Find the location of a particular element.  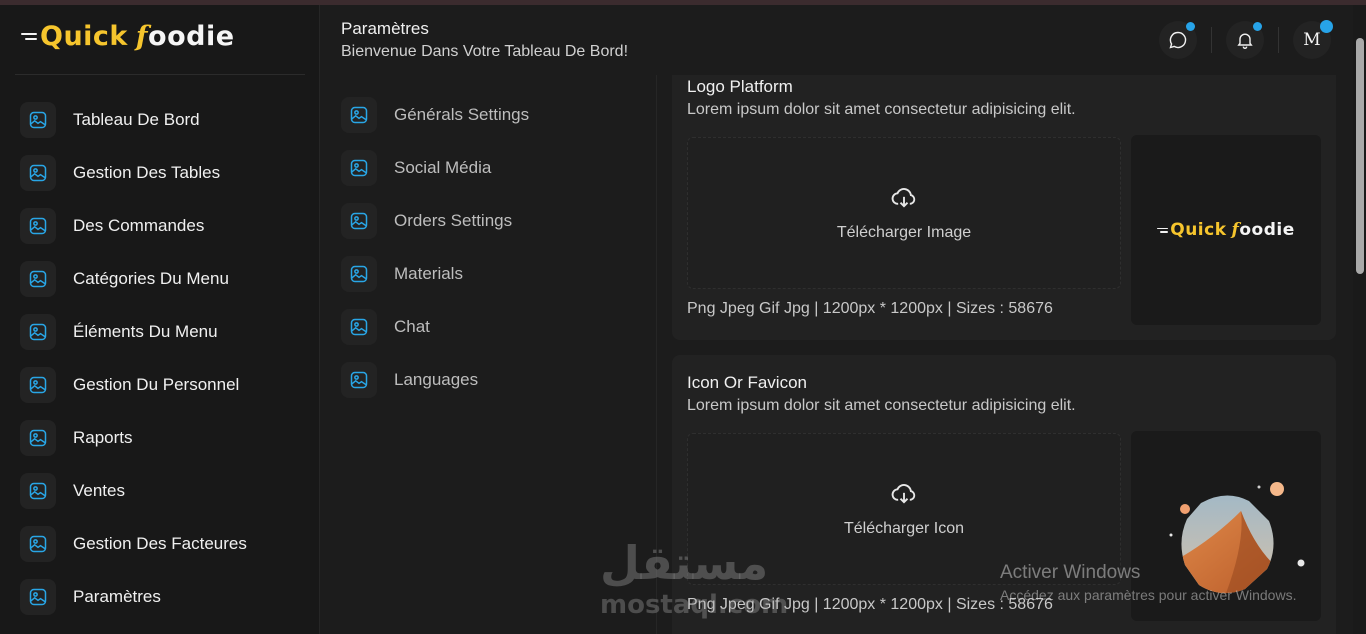

sidebar-item-gestion-des-facteures: Gestion Des Facteures is located at coordinates (165, 543).